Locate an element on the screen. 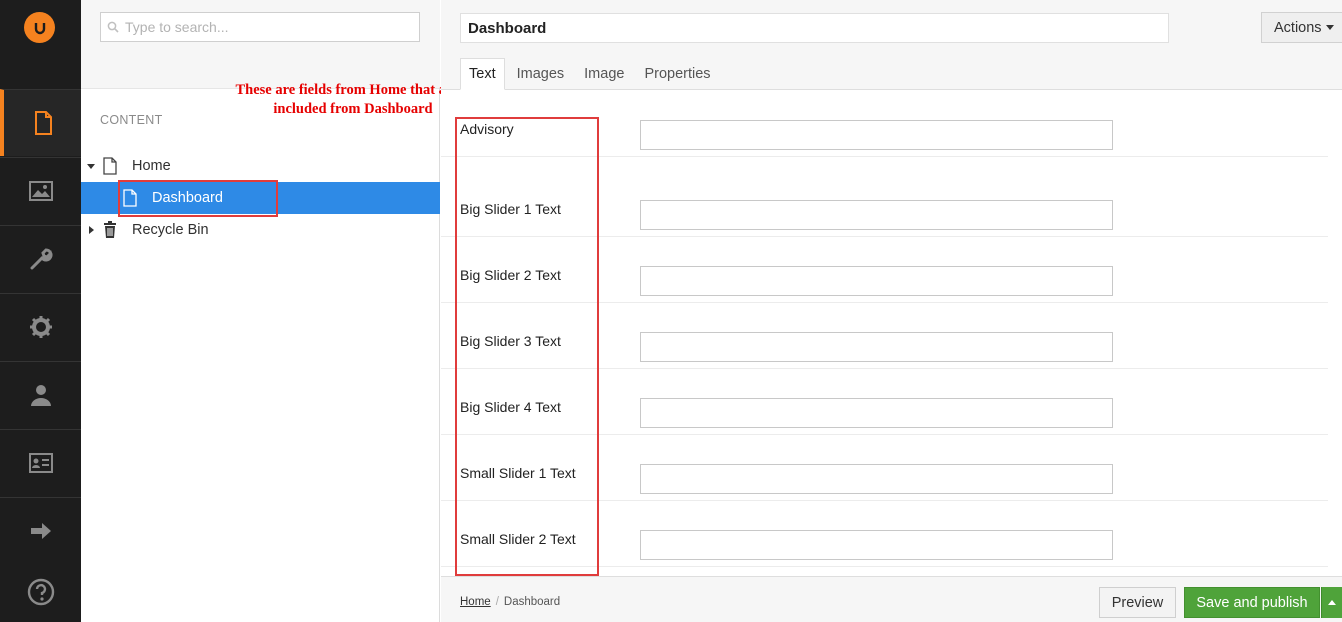 The height and width of the screenshot is (622, 1342). document-icon is located at coordinates (110, 166).